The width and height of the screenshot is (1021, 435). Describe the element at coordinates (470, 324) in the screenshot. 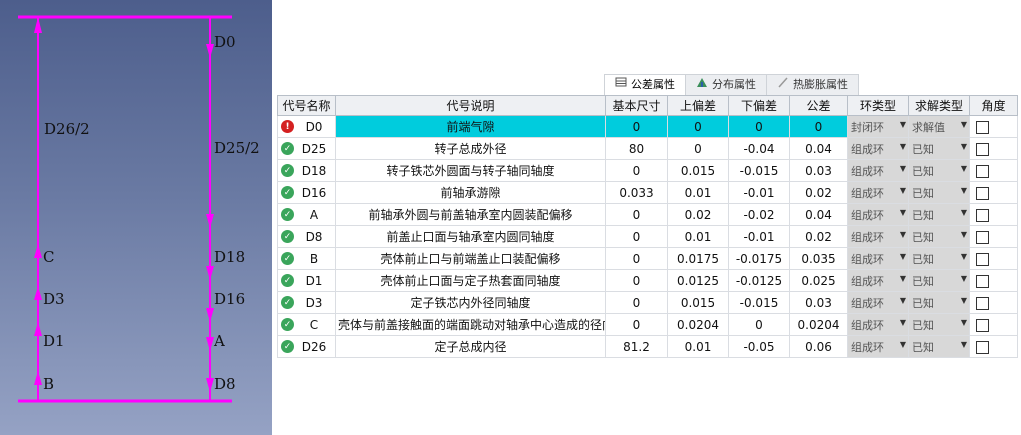

I see `desc-cell: 壳体与前盖接触面的端面跳动对轴承中心造成的径向偏差` at that location.